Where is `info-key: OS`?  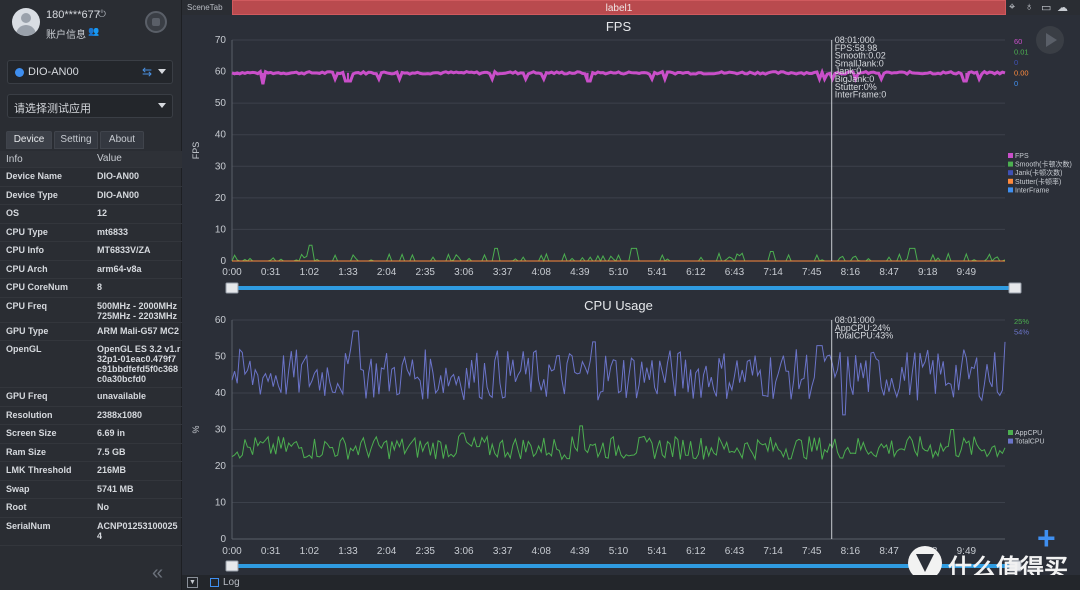
info-key: OS is located at coordinates (13, 213).